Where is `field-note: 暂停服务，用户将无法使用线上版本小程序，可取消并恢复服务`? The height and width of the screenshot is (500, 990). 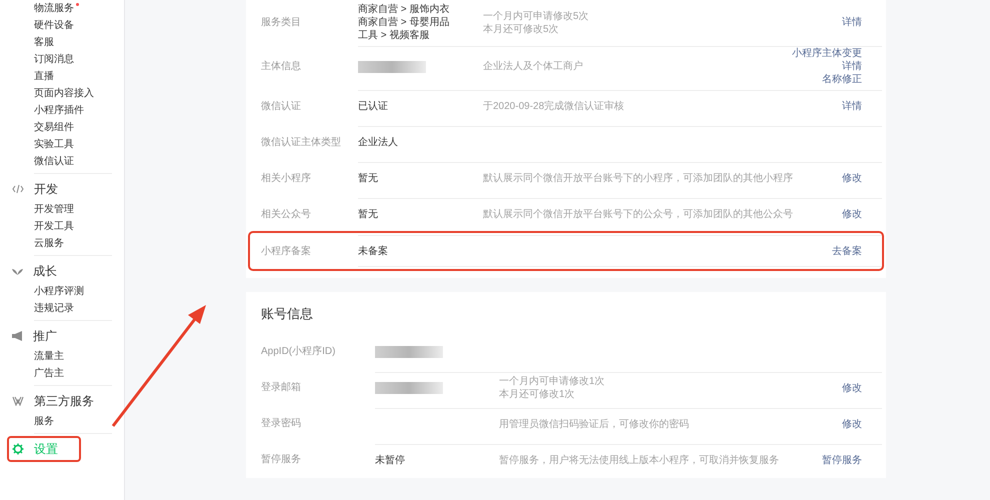 field-note: 暂停服务，用户将无法使用线上版本小程序，可取消并恢复服务 is located at coordinates (639, 460).